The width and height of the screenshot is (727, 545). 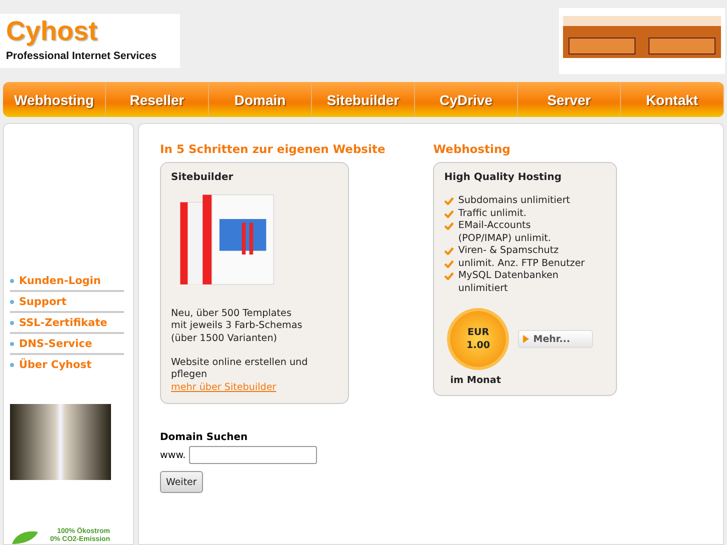 What do you see at coordinates (25, 537) in the screenshot?
I see `leaf-icon` at bounding box center [25, 537].